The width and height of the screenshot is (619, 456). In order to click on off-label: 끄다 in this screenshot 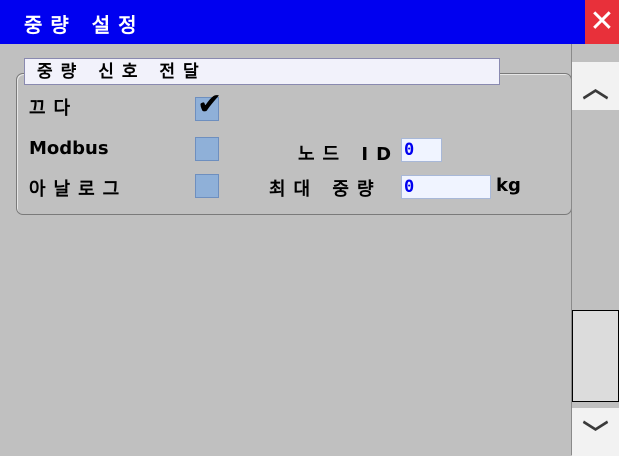, I will do `click(54, 108)`.